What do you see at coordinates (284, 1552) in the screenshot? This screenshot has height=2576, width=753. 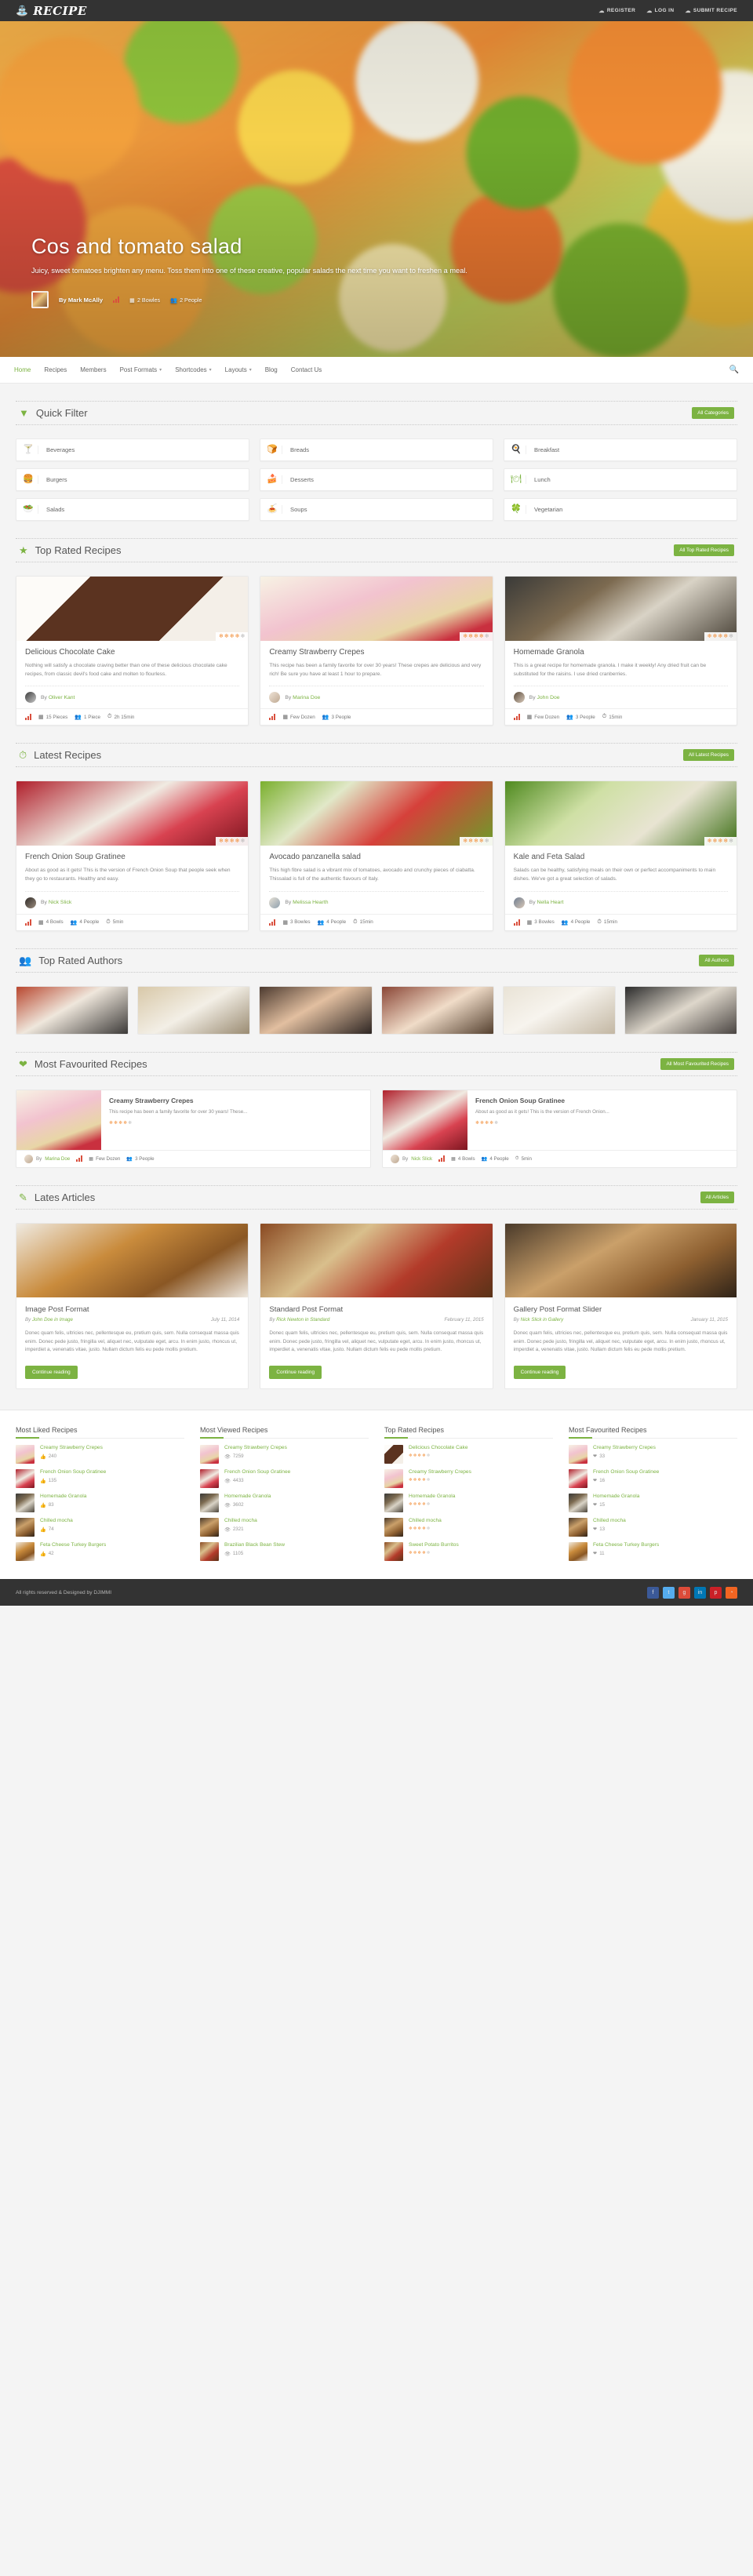 I see `widget-item: Brazilian Black Bean Stew 👁 1105` at bounding box center [284, 1552].